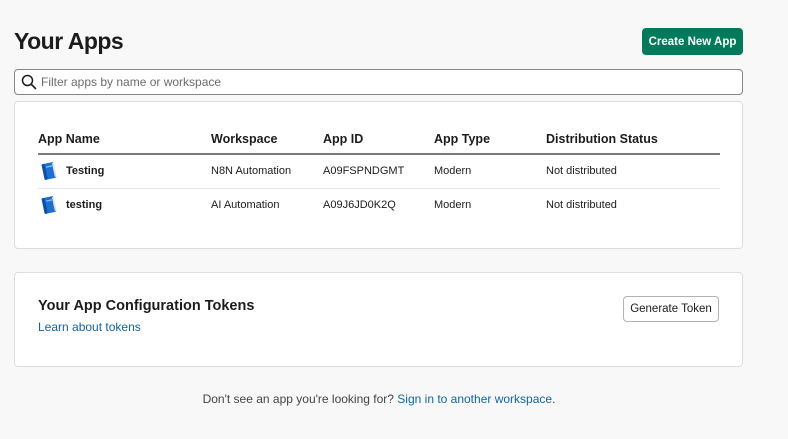 This screenshot has height=439, width=788. Describe the element at coordinates (267, 143) in the screenshot. I see `column-header-workspace: Workspace` at that location.